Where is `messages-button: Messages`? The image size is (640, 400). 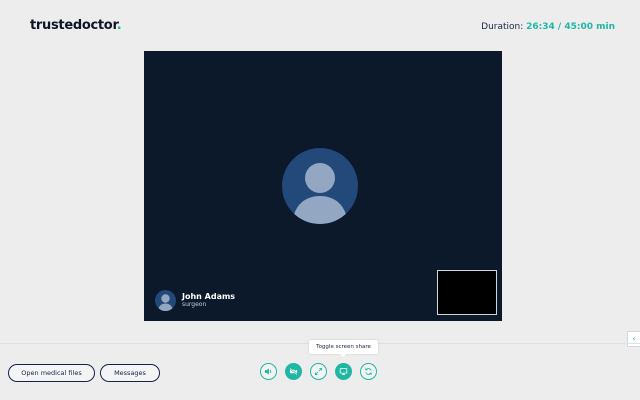
messages-button: Messages is located at coordinates (130, 373).